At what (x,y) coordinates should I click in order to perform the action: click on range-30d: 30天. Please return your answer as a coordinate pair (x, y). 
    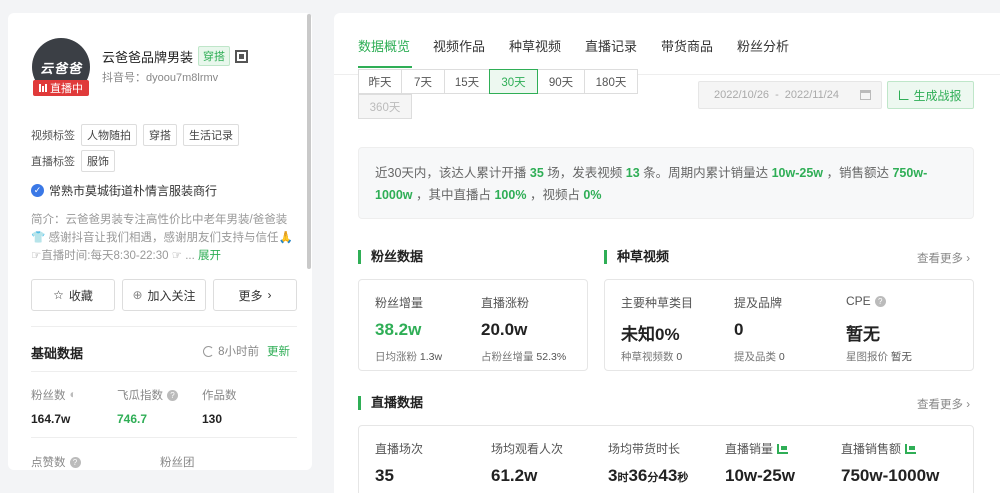
    Looking at the image, I should click on (513, 81).